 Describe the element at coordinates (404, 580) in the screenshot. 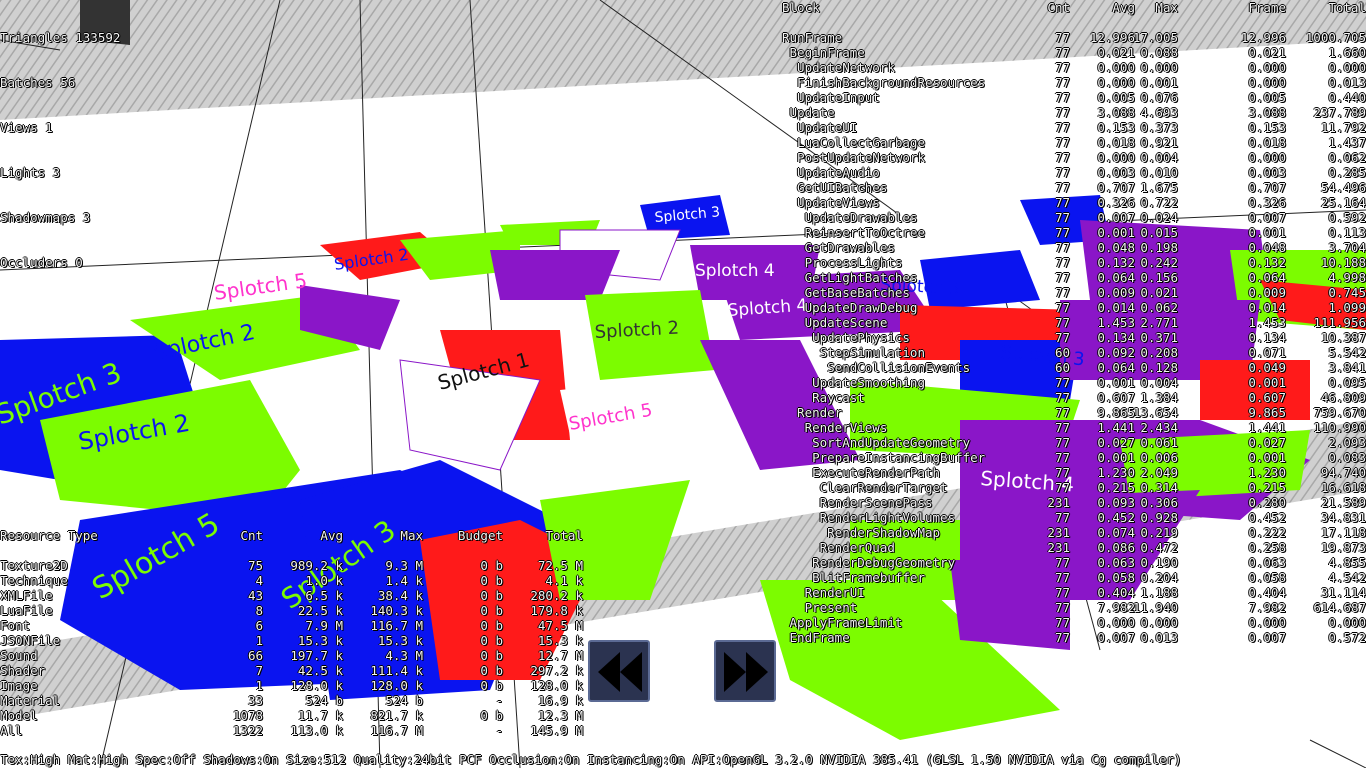

I see `resource-max: 1.4 k` at that location.